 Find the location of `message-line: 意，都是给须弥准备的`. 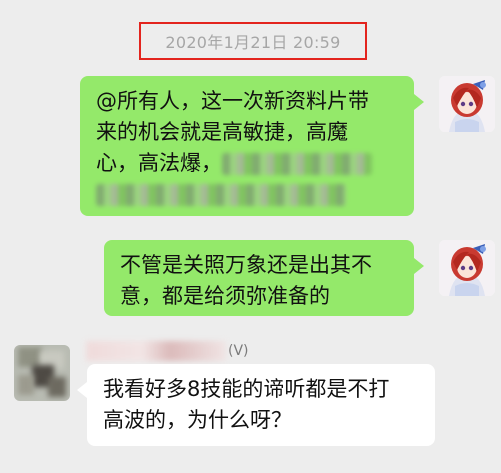

message-line: 意，都是给须弥准备的 is located at coordinates (225, 296).